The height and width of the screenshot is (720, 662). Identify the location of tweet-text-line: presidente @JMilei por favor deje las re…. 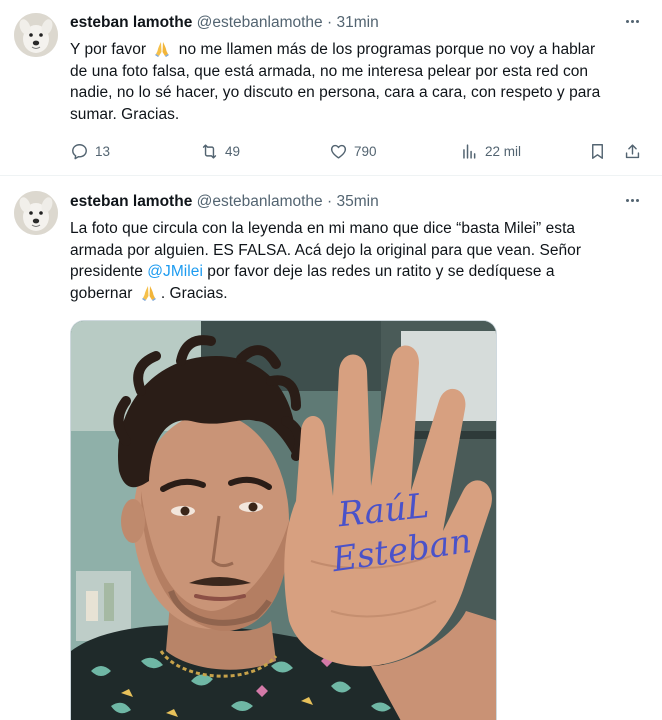
(312, 271).